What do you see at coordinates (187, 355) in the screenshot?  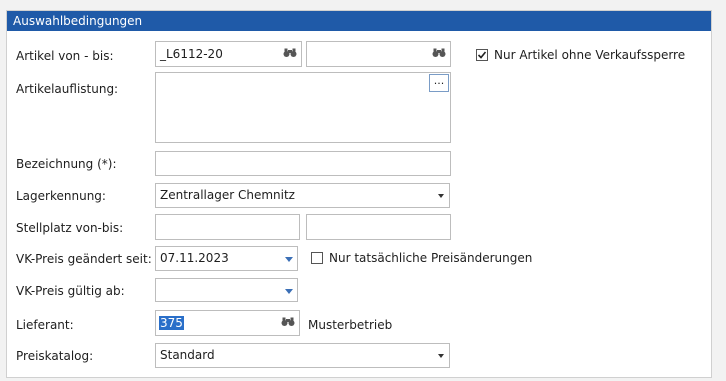 I see `preiskatalog-value: Standard` at bounding box center [187, 355].